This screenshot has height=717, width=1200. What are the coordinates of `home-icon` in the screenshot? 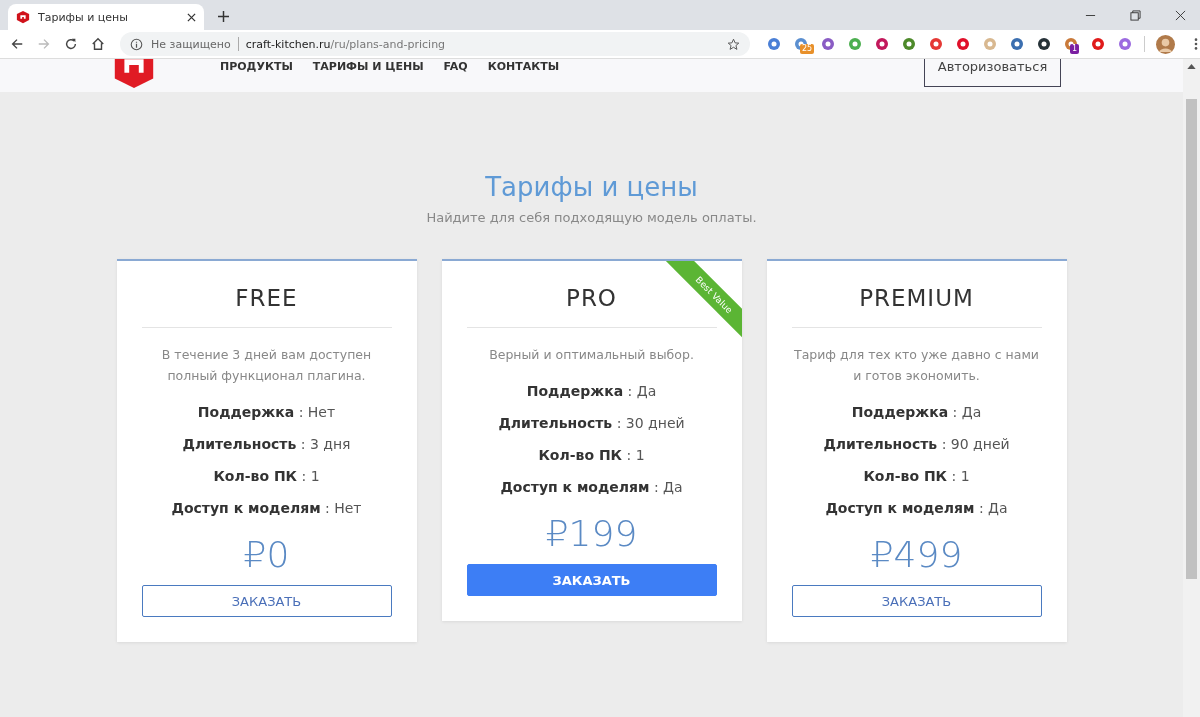 It's located at (98, 44).